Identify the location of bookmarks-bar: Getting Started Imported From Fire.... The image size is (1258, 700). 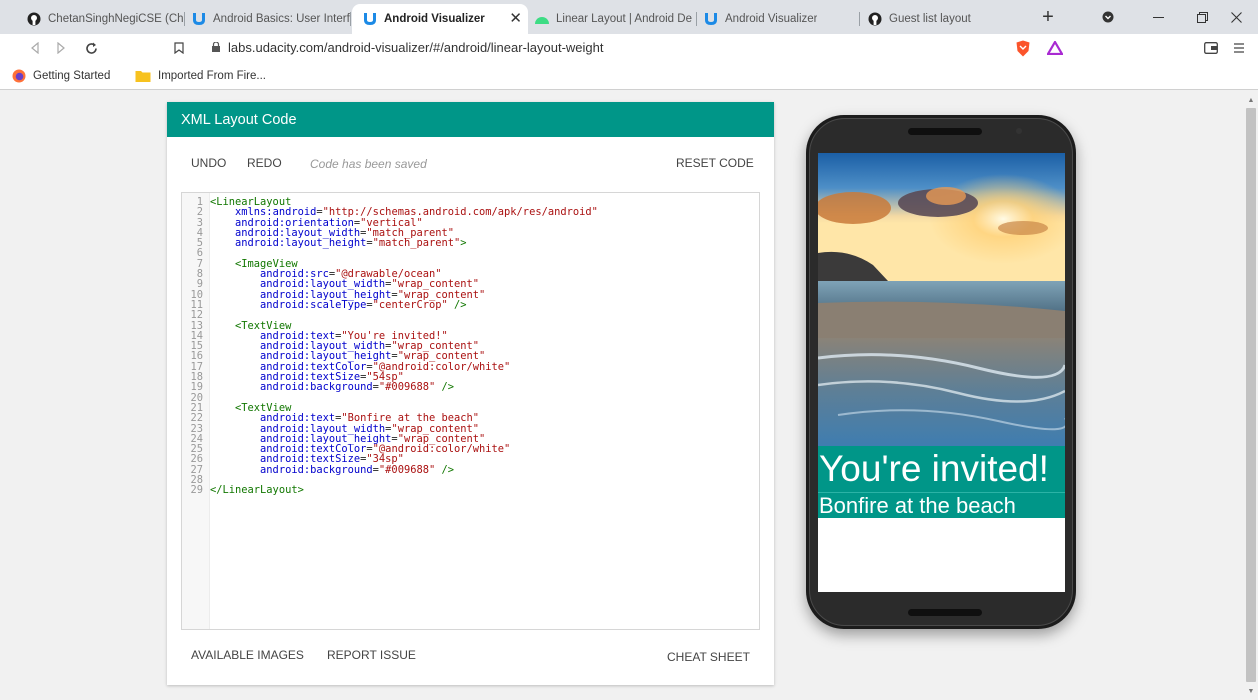
(629, 76).